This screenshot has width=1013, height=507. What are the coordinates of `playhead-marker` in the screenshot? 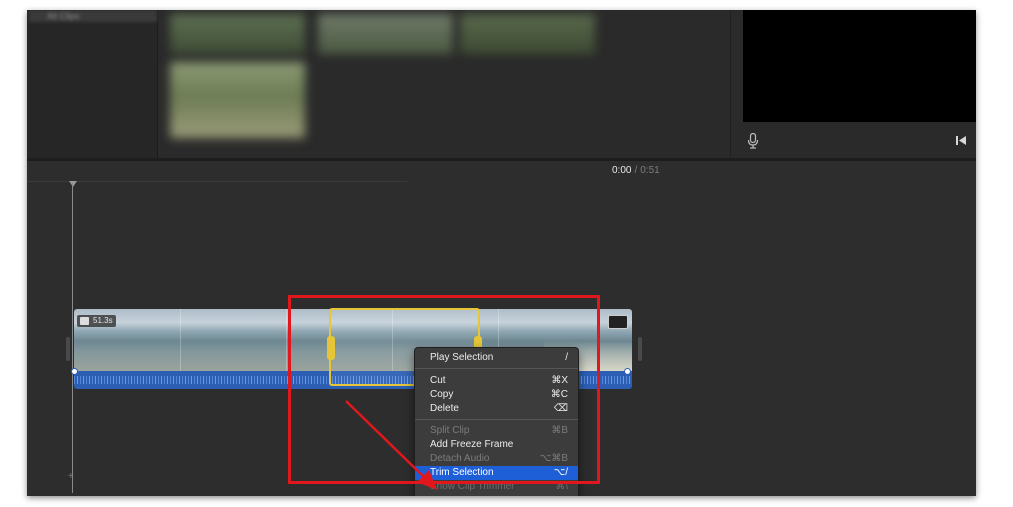 It's located at (73, 184).